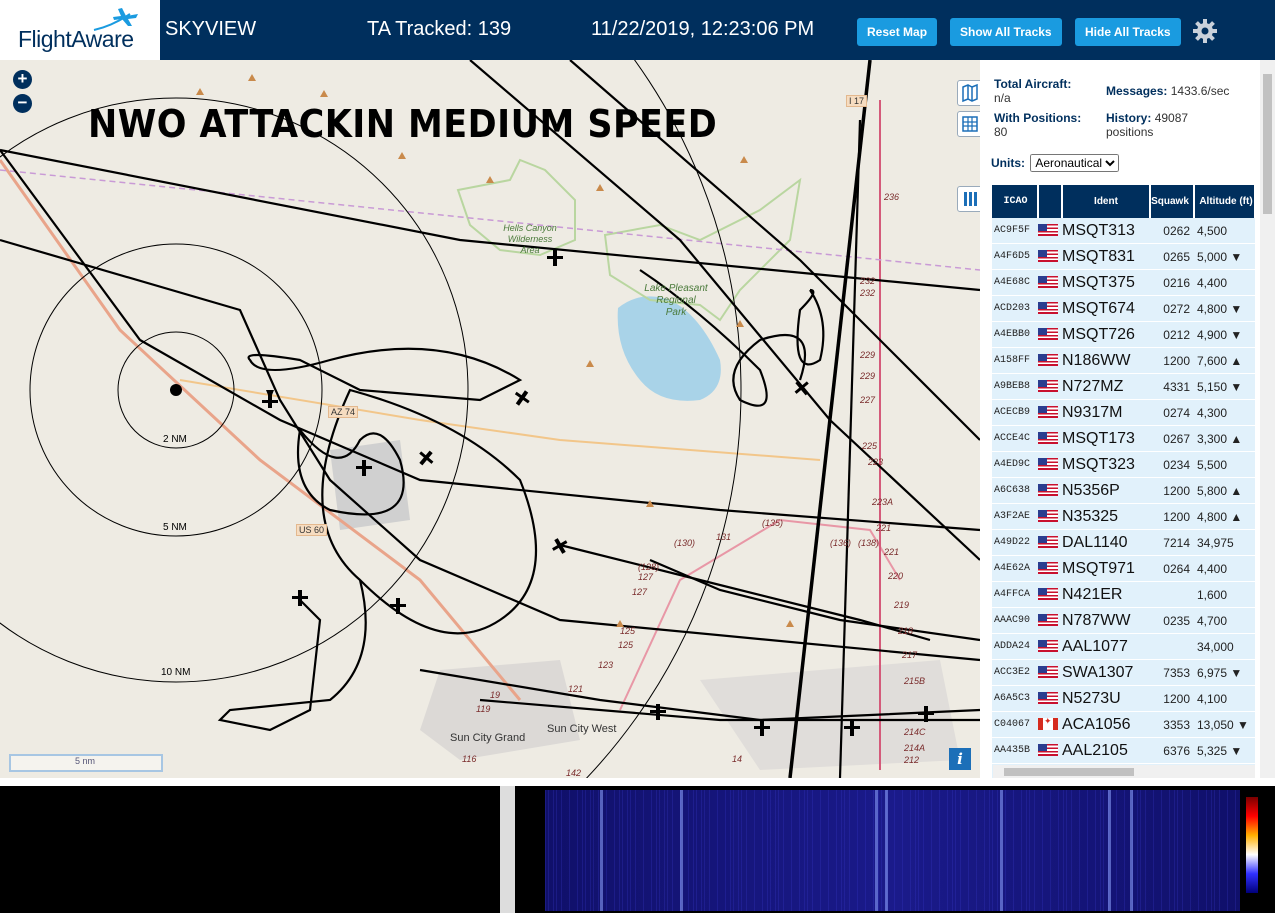 The width and height of the screenshot is (1275, 913). I want to click on sidebar-horizontal-scrollbar, so click(1124, 771).